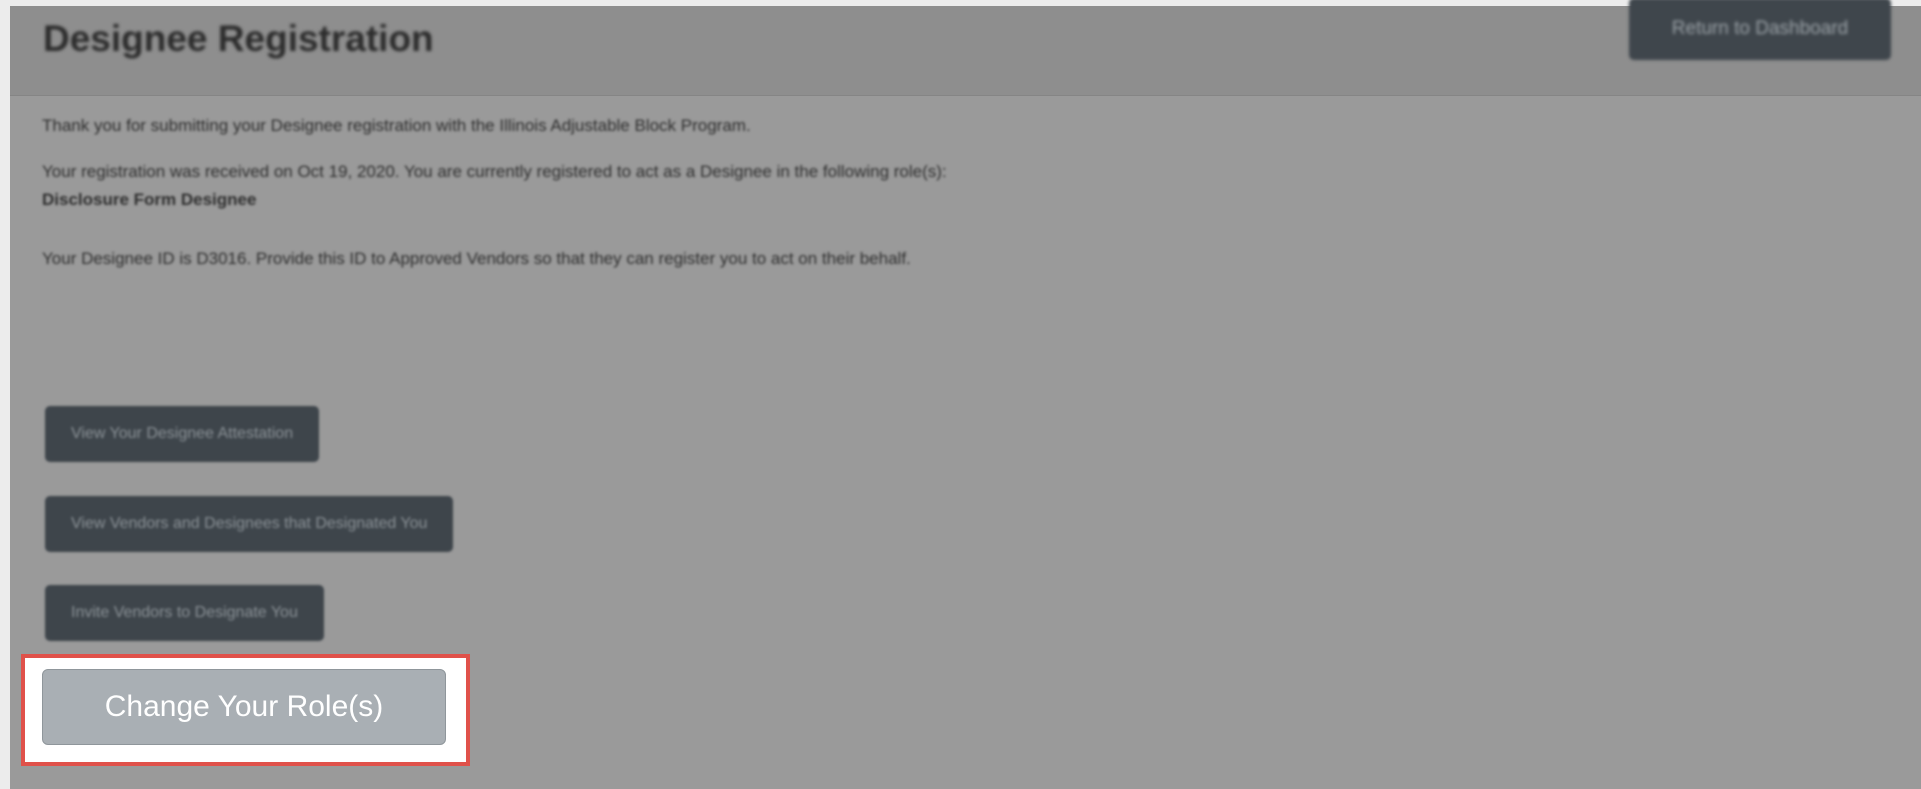 The image size is (1921, 789). Describe the element at coordinates (238, 38) in the screenshot. I see `page-title: Designee Registration` at that location.